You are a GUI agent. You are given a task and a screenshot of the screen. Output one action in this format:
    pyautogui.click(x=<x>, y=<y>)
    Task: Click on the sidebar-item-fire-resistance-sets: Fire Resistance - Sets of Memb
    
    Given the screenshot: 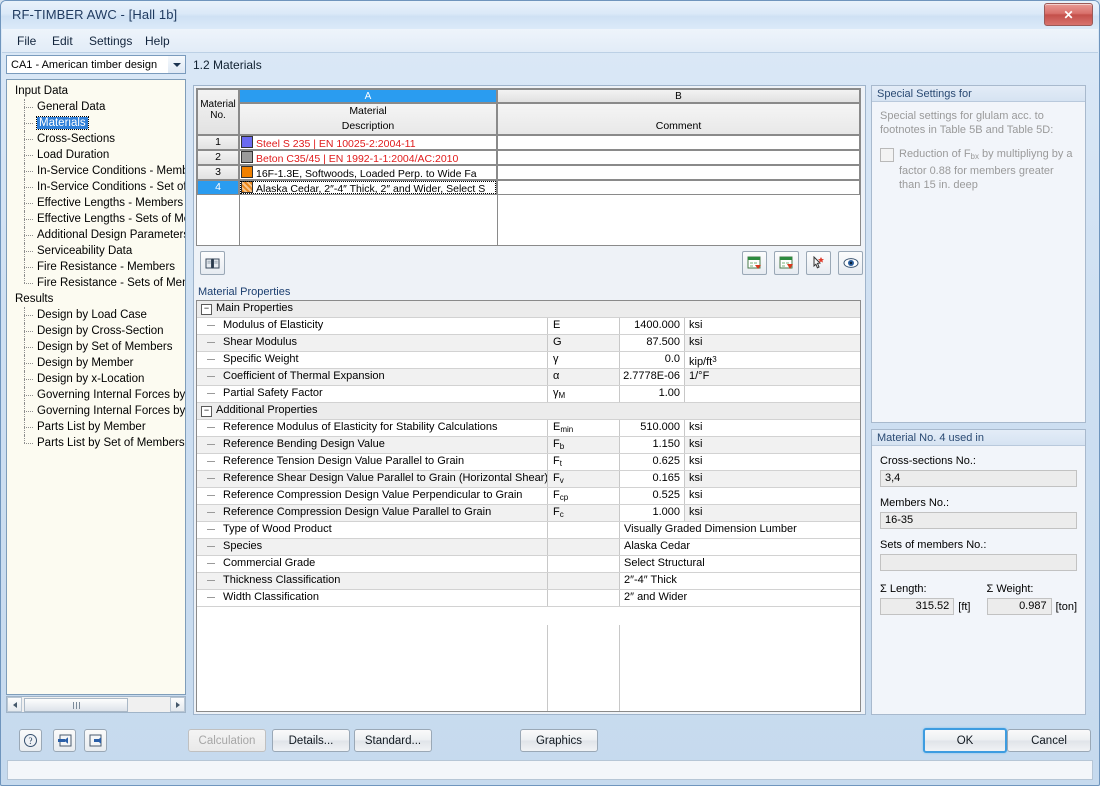 What is the action you would take?
    pyautogui.click(x=96, y=283)
    